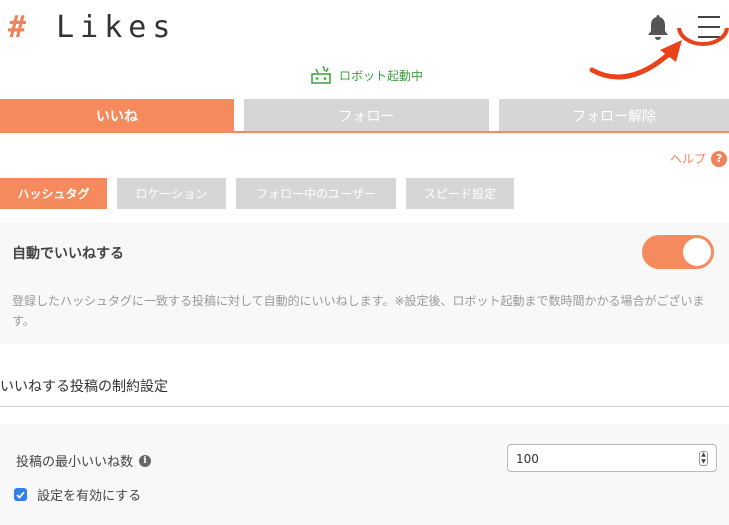  I want to click on enable-label: 設定を有効にする, so click(89, 496).